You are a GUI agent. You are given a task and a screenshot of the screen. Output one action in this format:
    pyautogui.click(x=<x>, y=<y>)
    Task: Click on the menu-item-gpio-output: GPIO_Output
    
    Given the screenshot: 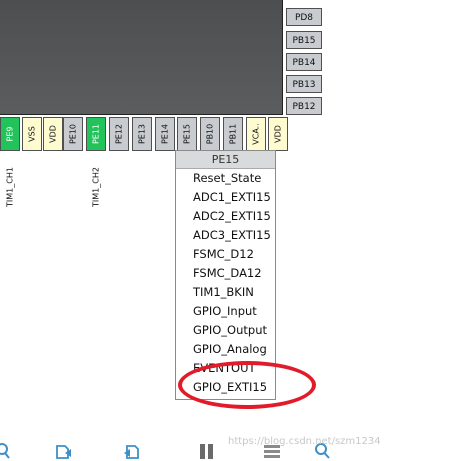 What is the action you would take?
    pyautogui.click(x=225, y=330)
    